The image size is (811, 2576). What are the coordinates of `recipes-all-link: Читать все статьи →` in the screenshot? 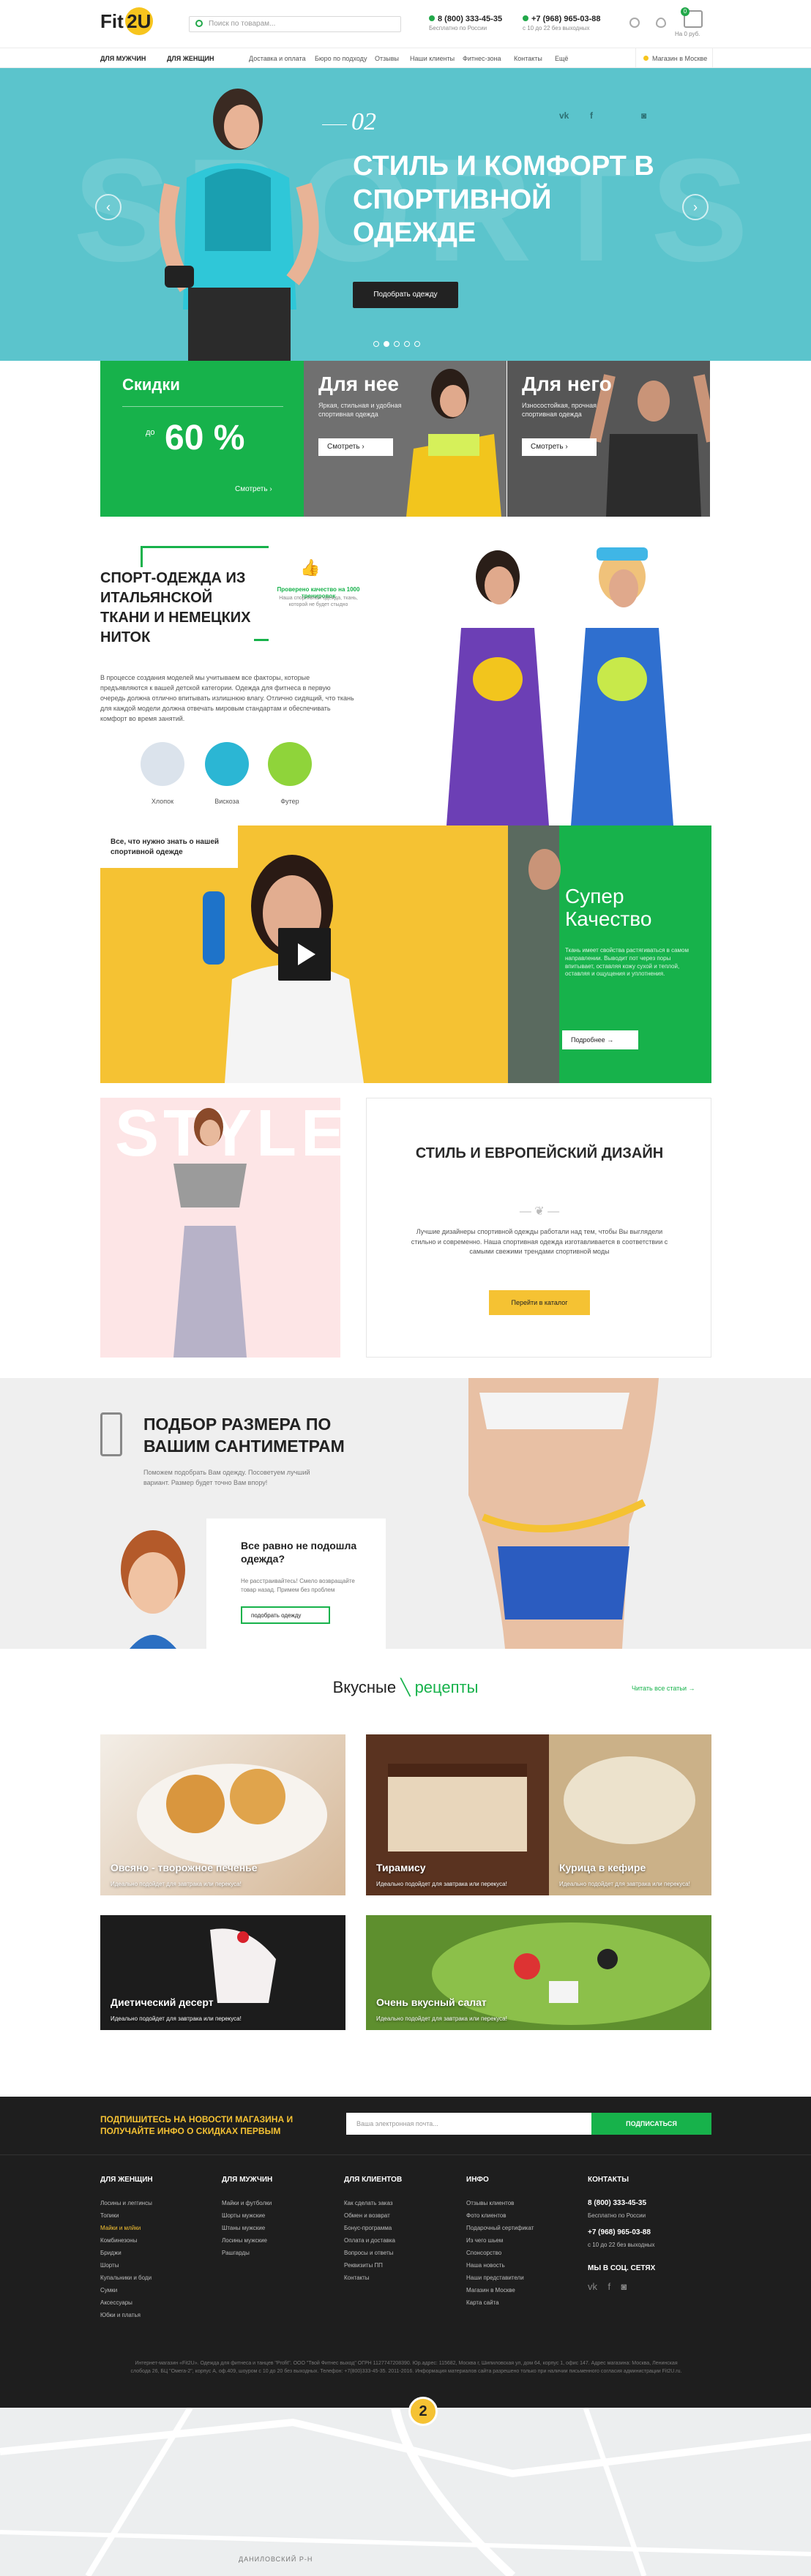 It's located at (663, 1688).